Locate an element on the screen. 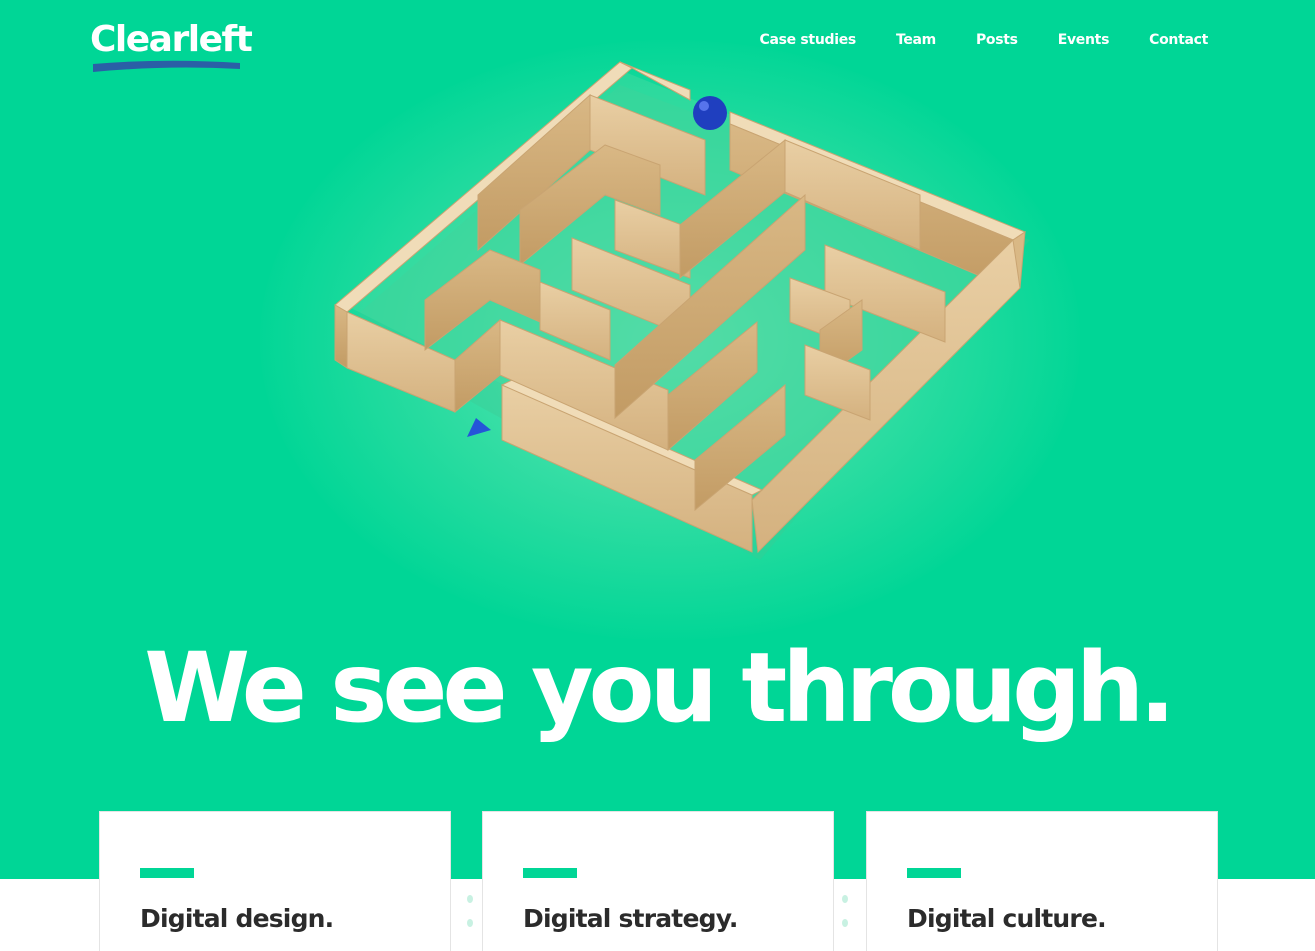 The height and width of the screenshot is (951, 1315). logo-link: Clearleft is located at coordinates (171, 47).